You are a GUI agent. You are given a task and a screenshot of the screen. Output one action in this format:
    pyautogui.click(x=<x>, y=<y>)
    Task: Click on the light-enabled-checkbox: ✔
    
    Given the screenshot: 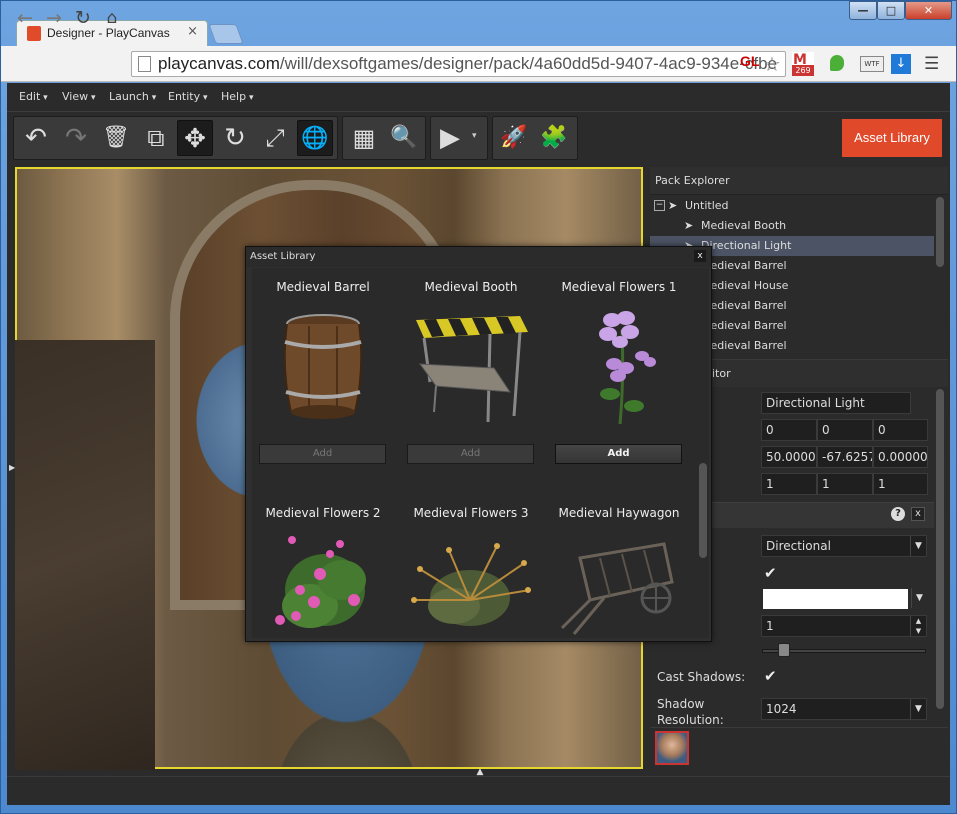 What is the action you would take?
    pyautogui.click(x=772, y=573)
    